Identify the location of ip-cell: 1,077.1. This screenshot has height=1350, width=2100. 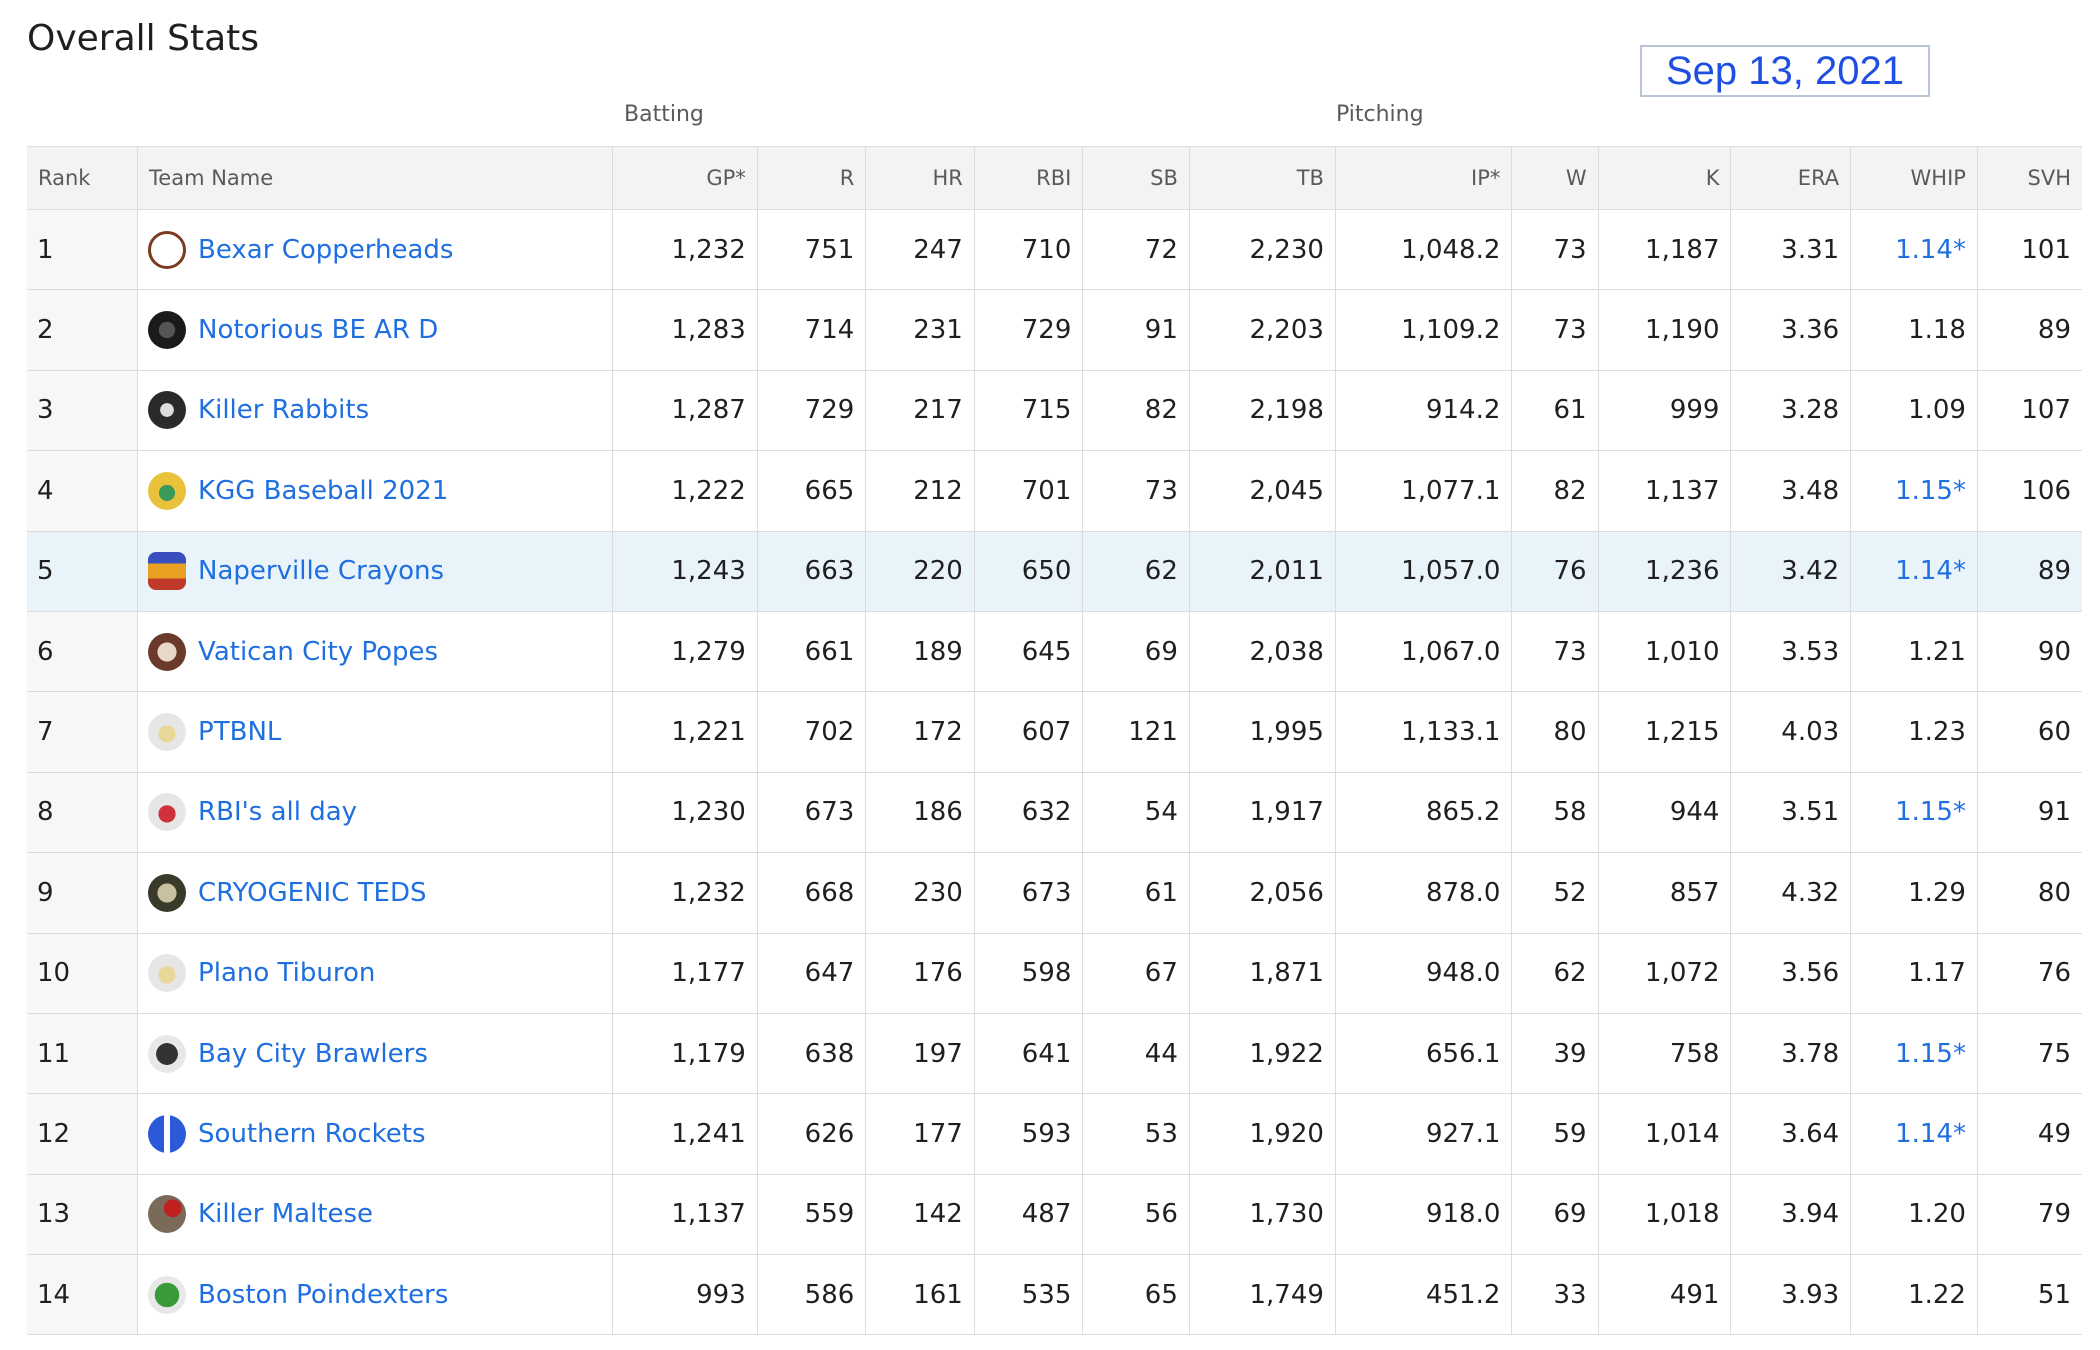
(1424, 491).